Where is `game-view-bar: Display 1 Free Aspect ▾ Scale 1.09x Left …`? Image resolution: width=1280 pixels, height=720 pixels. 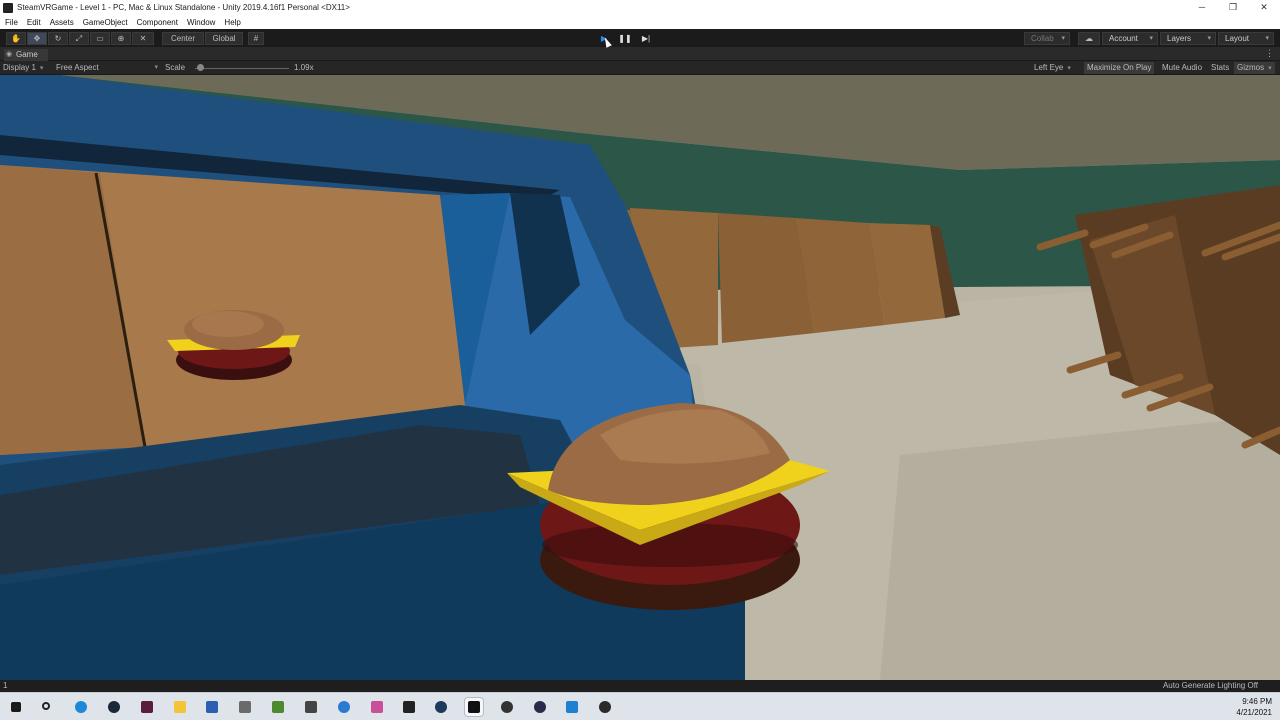 game-view-bar: Display 1 Free Aspect ▾ Scale 1.09x Left … is located at coordinates (640, 68).